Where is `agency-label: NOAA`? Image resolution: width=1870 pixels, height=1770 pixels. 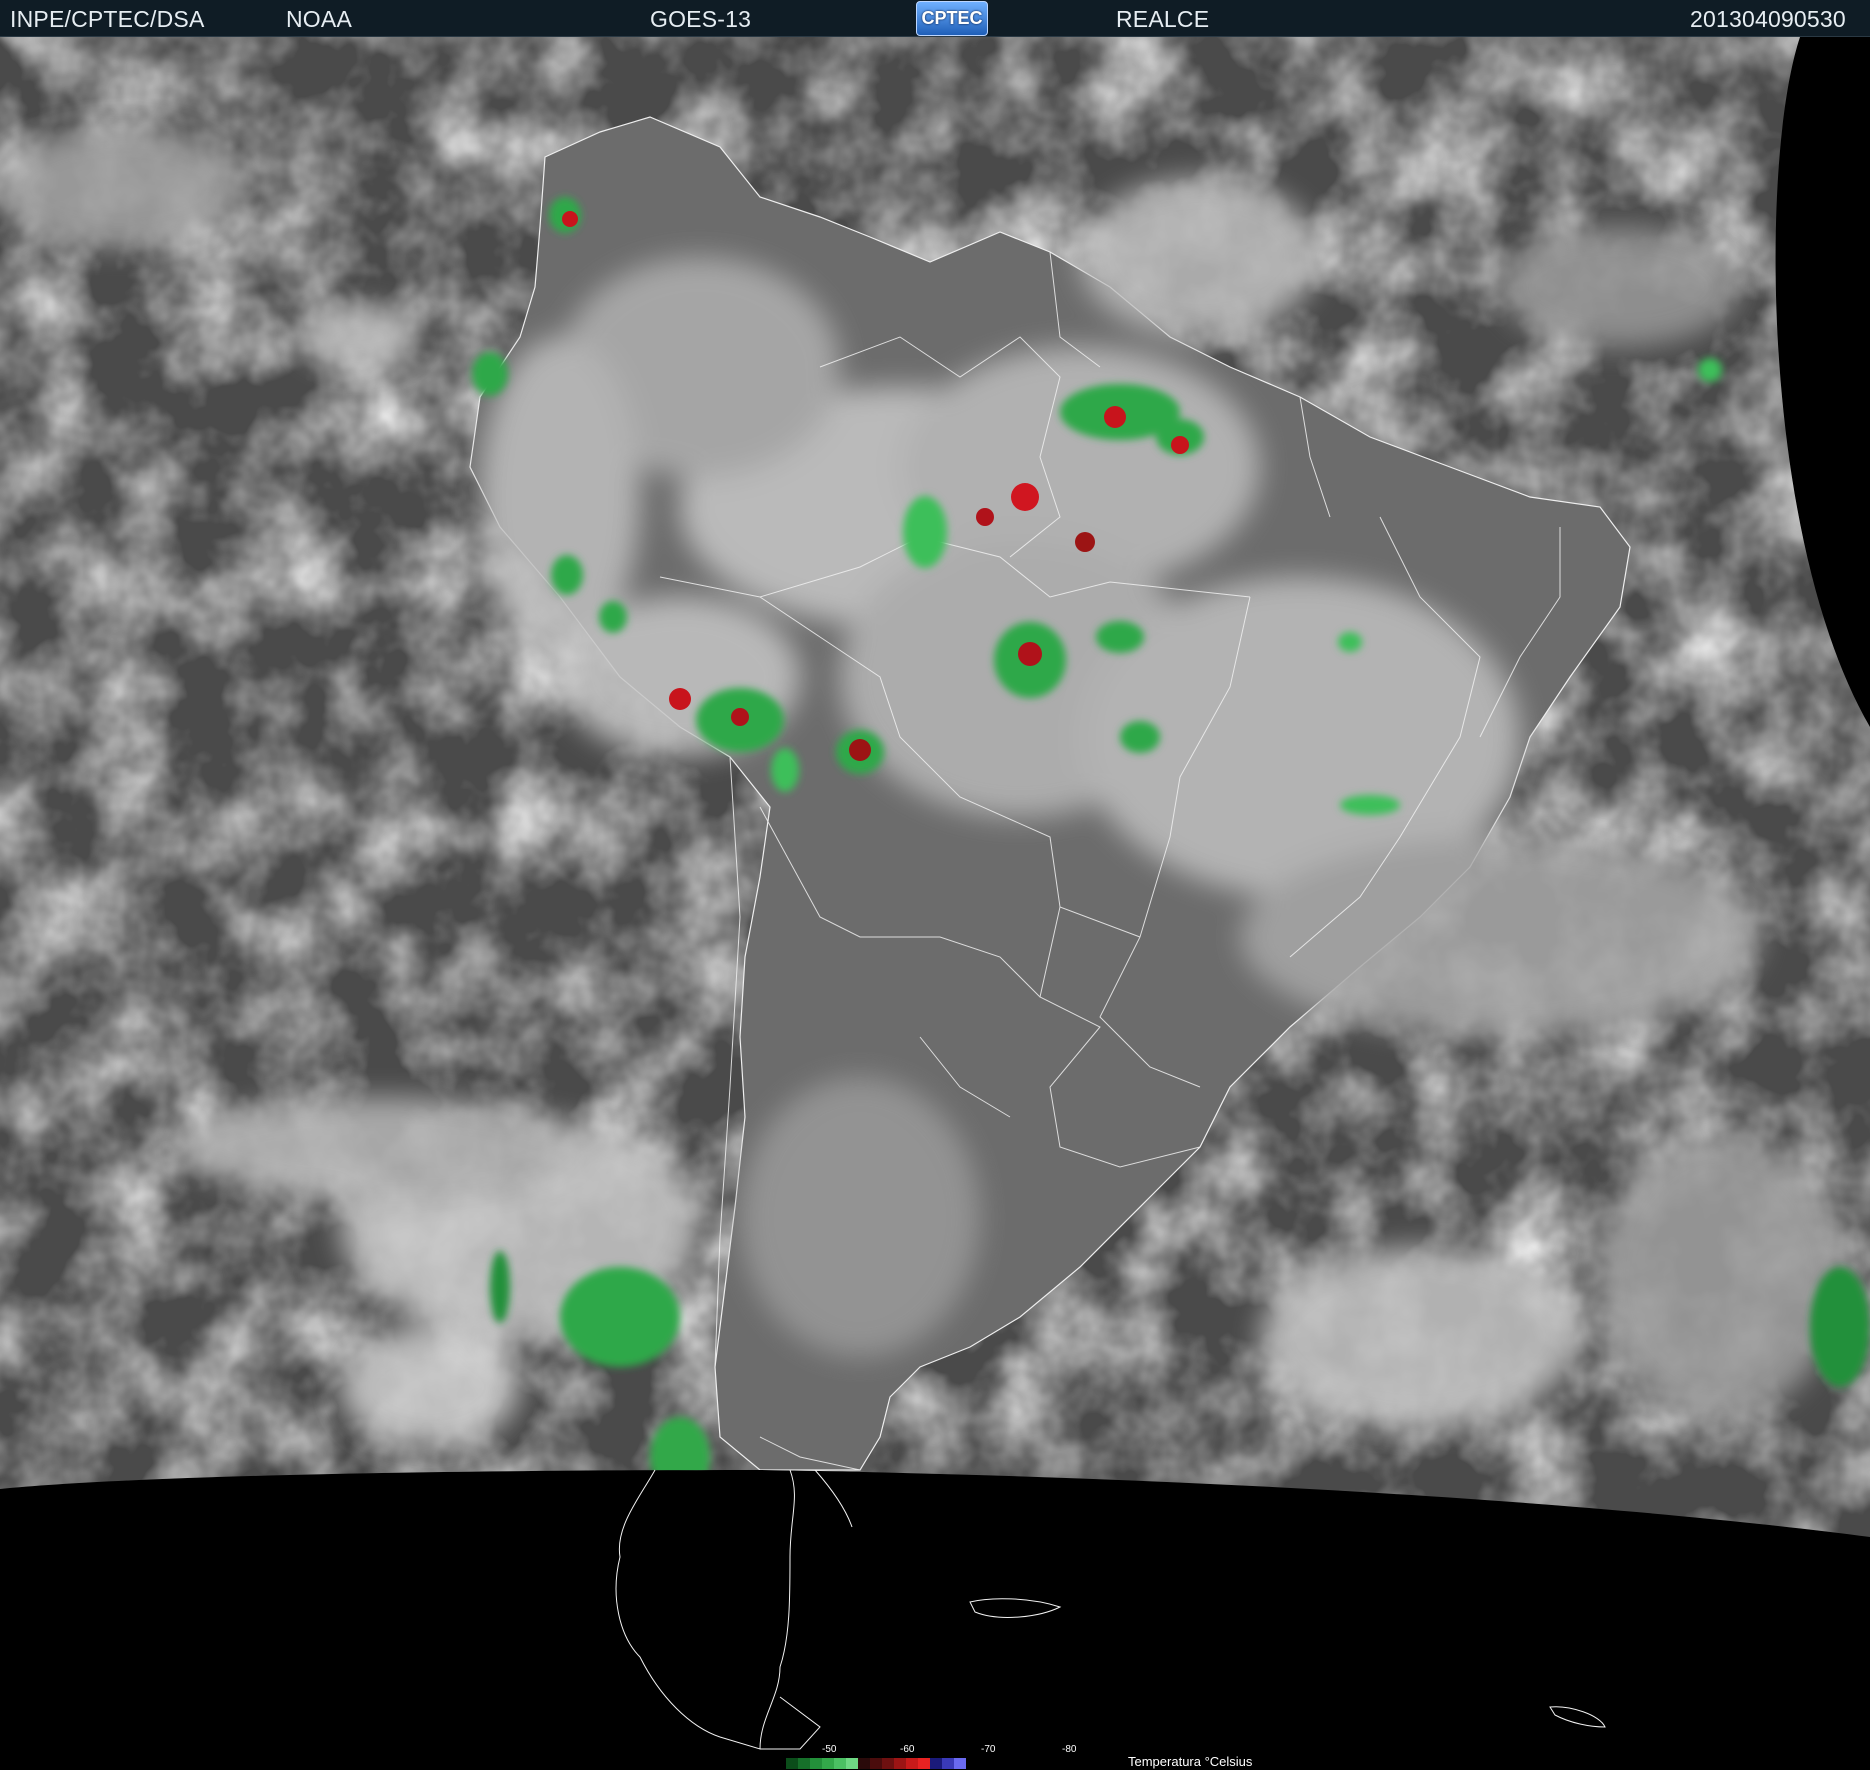
agency-label: NOAA is located at coordinates (319, 19).